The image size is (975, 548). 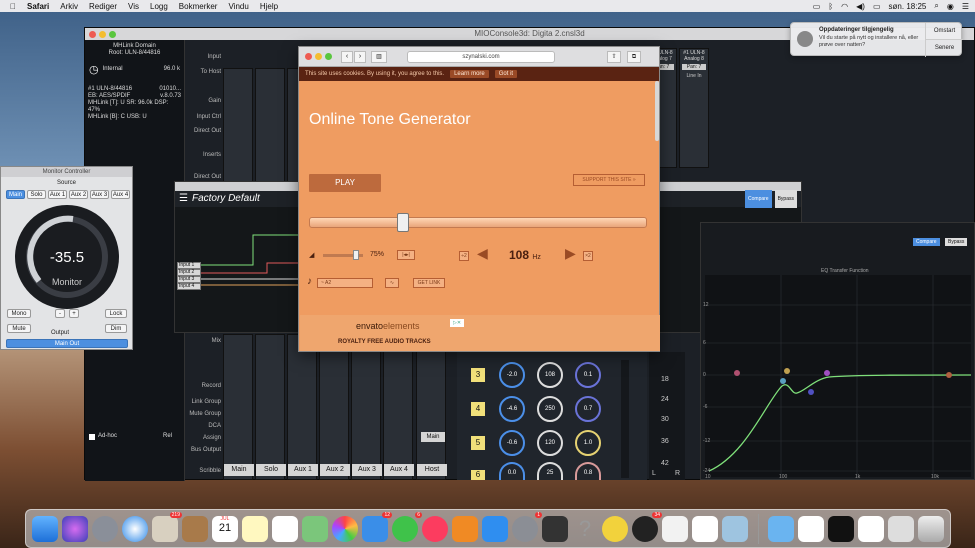 I want to click on volume-slider-handle, so click(x=356, y=255).